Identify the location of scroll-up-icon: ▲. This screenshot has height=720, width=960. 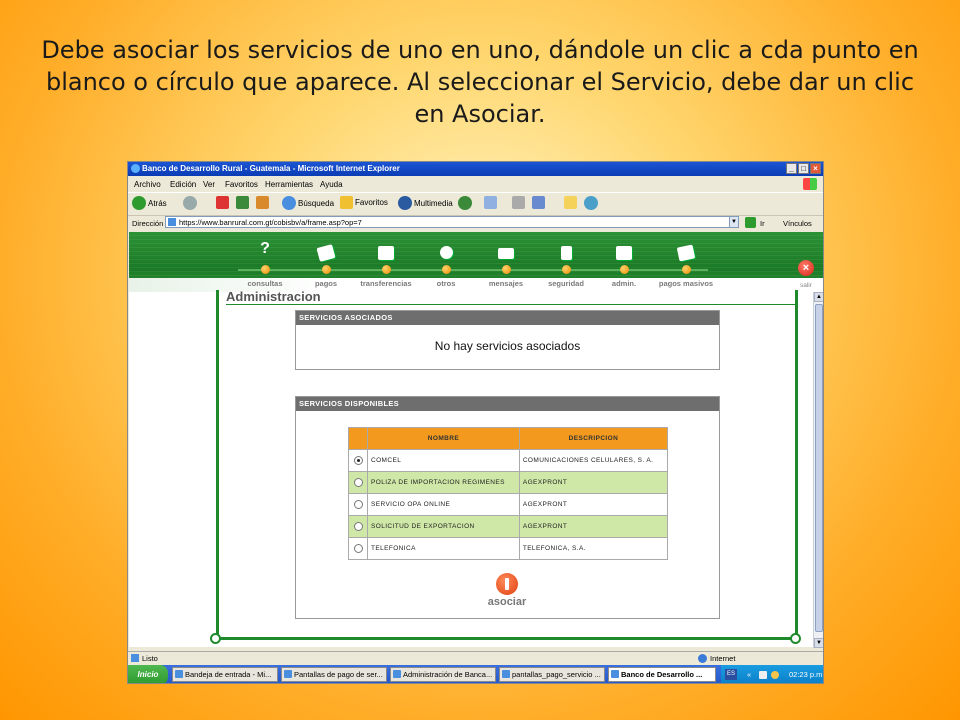
(818, 297).